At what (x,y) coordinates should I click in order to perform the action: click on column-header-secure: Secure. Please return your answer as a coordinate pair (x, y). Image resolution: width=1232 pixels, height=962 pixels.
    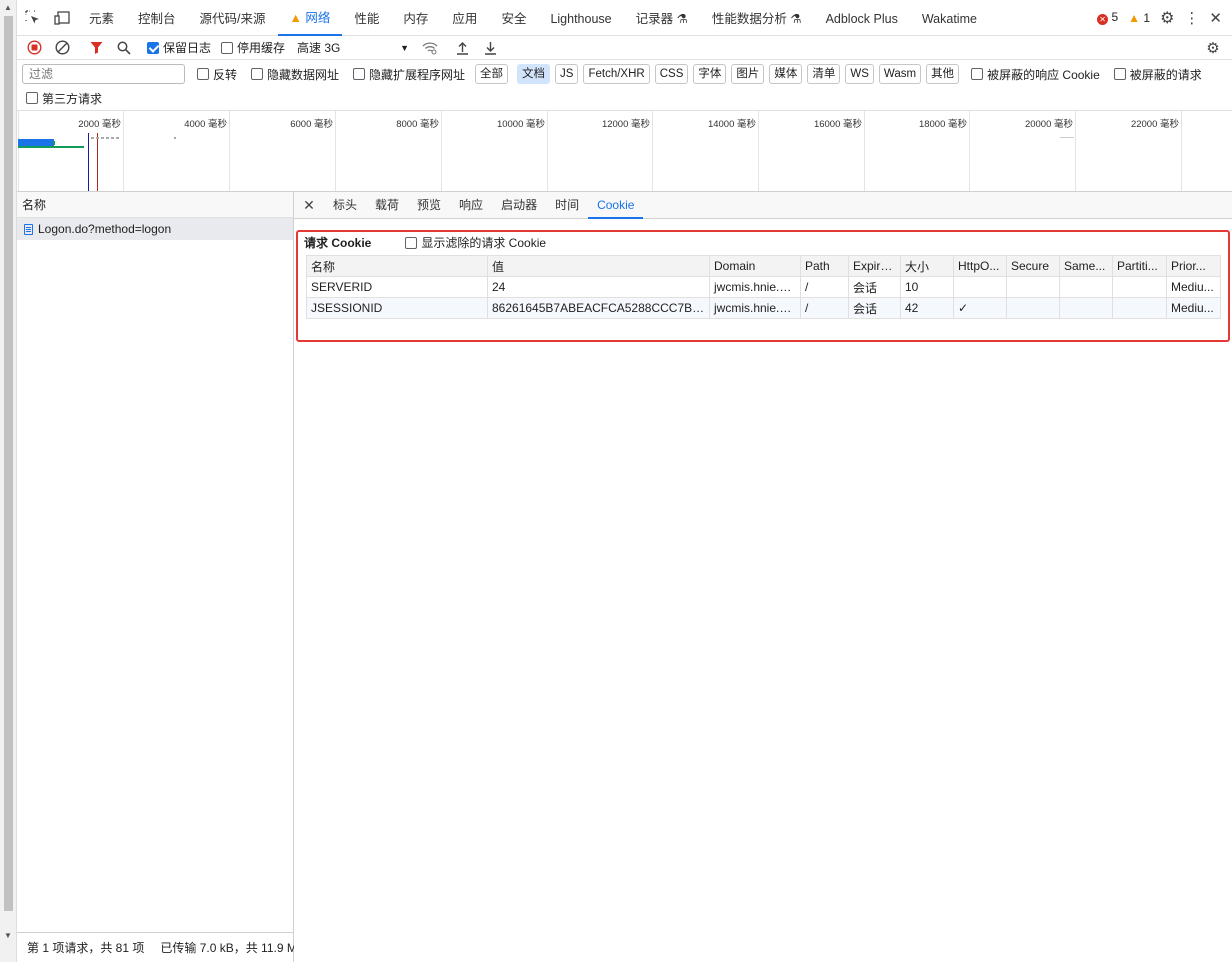
    Looking at the image, I should click on (1033, 266).